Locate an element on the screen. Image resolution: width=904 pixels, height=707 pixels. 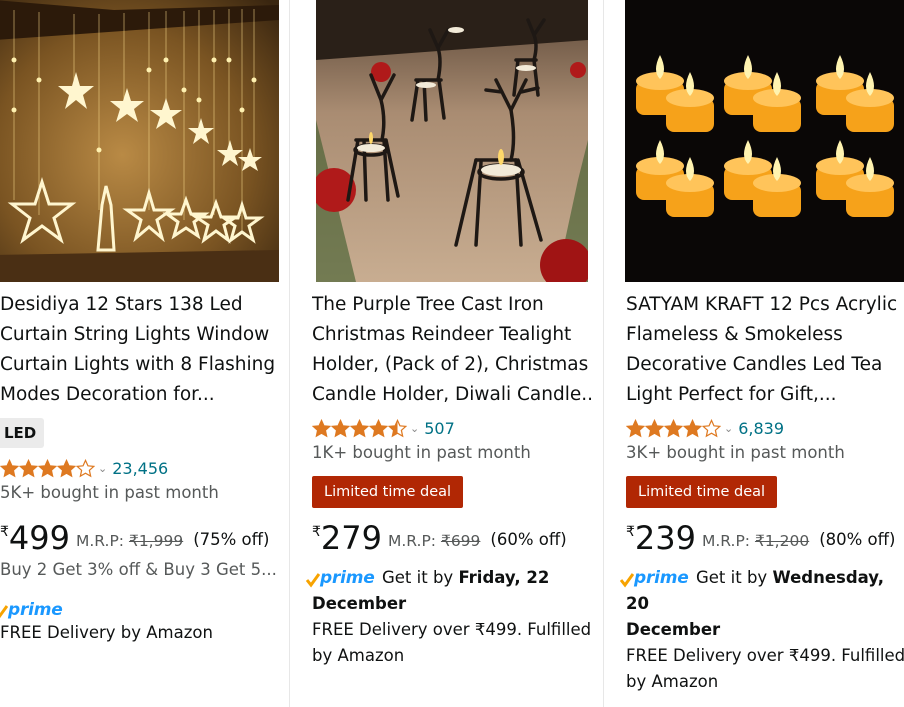
mrp-value: ₹1,200 is located at coordinates (782, 541).